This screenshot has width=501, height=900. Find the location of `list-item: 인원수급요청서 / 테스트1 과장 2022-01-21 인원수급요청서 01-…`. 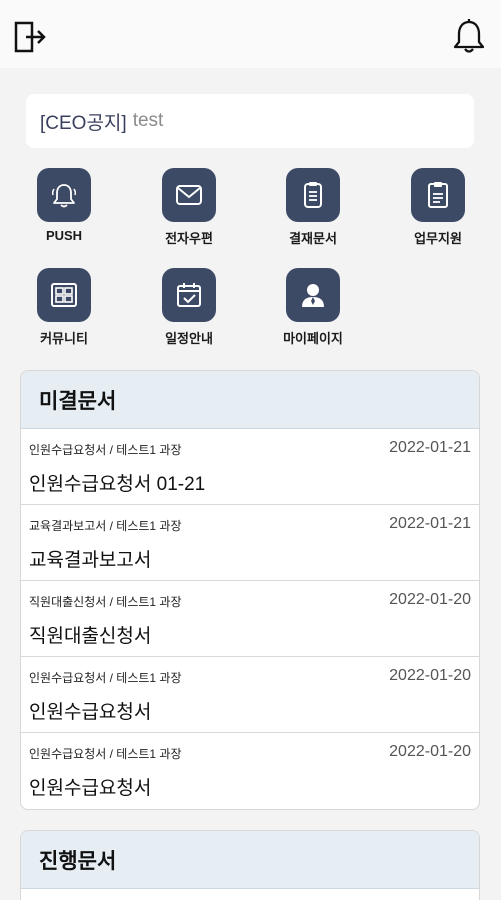

list-item: 인원수급요청서 / 테스트1 과장 2022-01-21 인원수급요청서 01-… is located at coordinates (250, 467).